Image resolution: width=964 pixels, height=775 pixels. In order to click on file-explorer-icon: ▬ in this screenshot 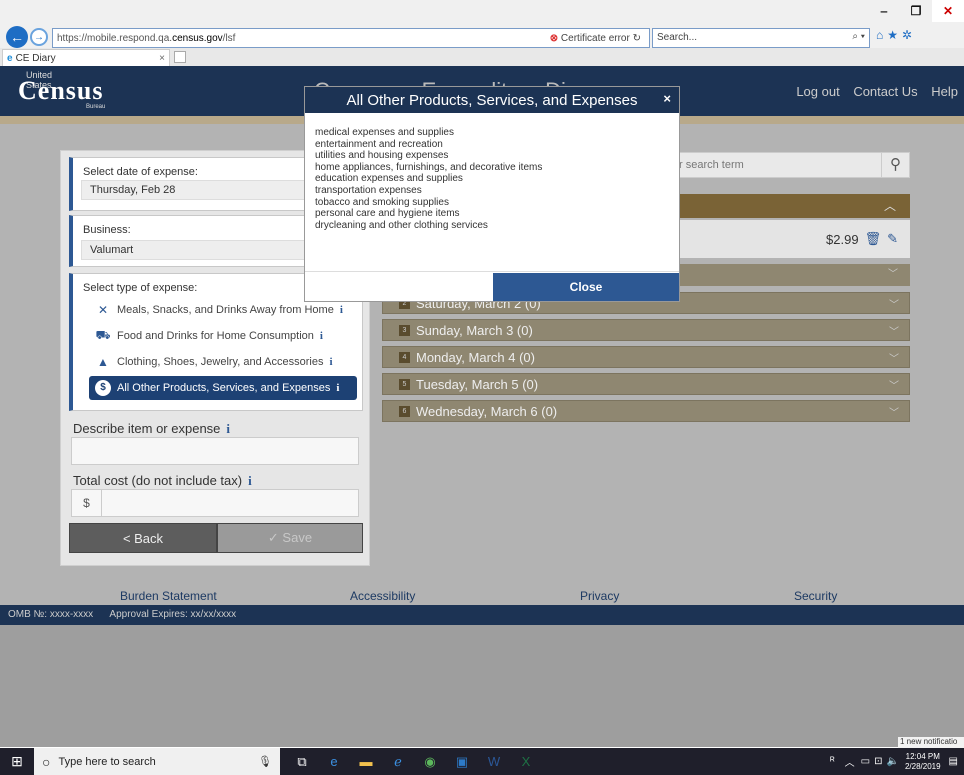, I will do `click(366, 761)`.